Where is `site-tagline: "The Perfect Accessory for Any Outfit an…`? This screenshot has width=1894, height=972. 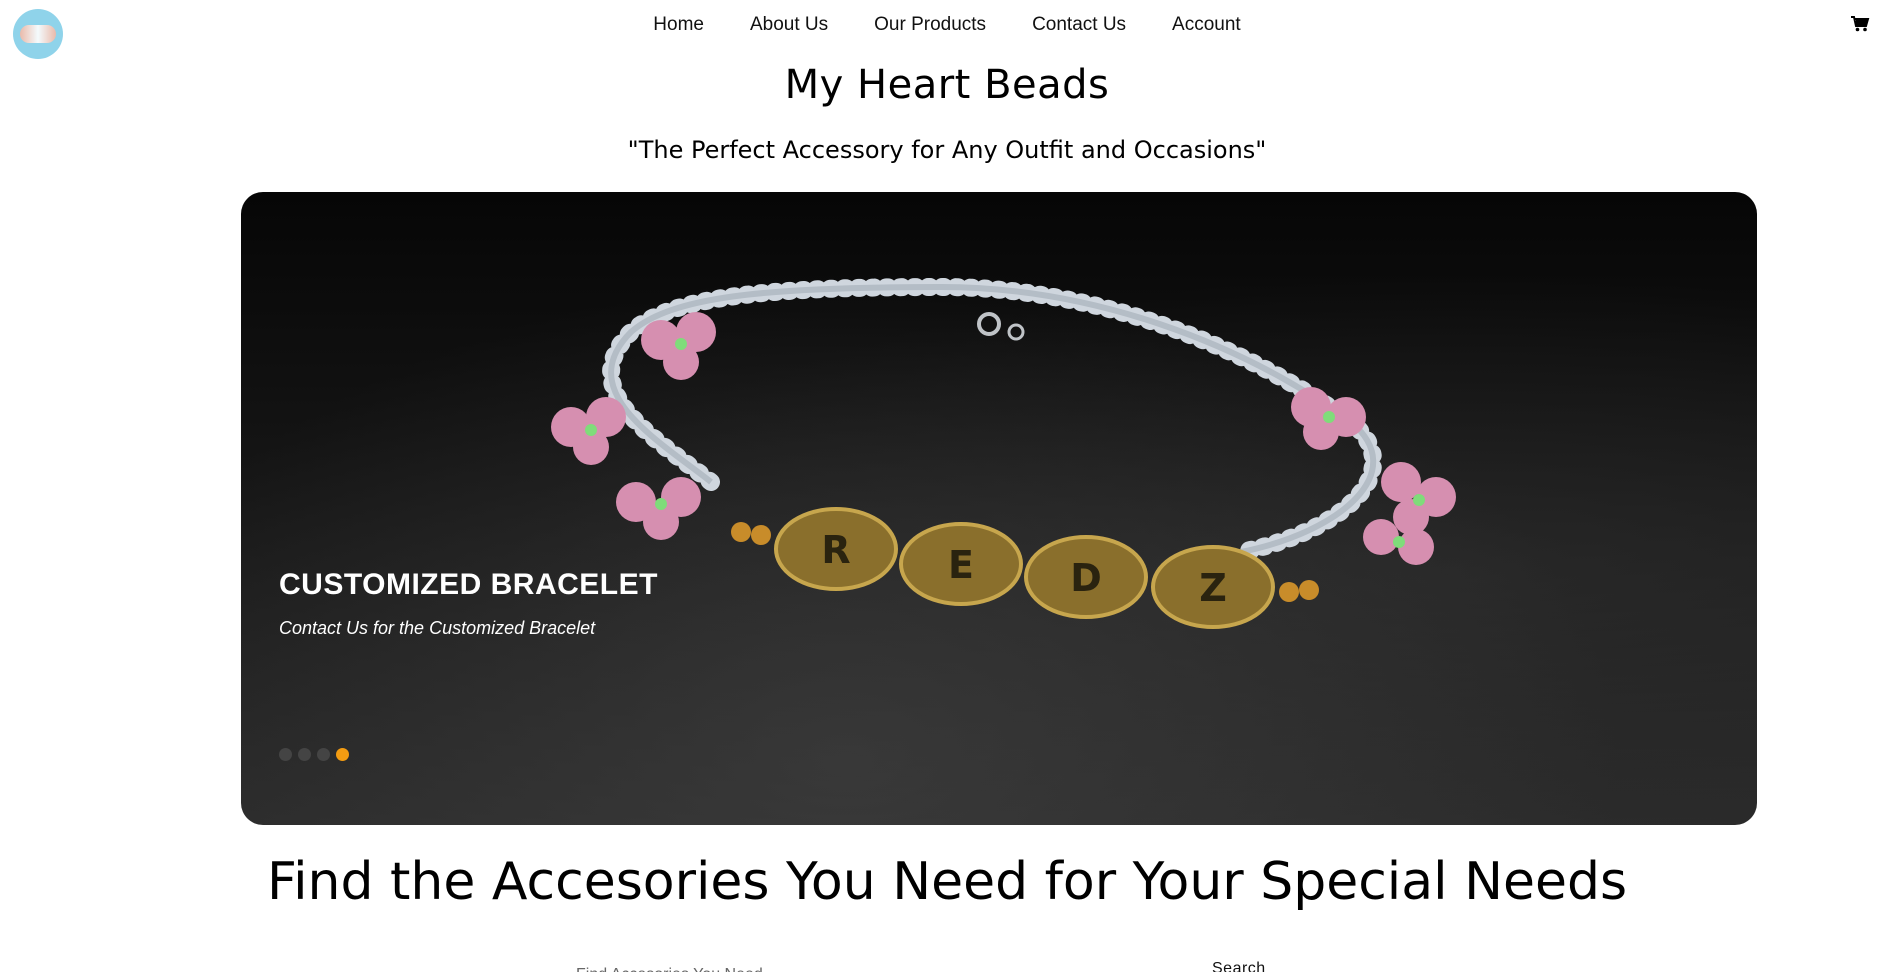 site-tagline: "The Perfect Accessory for Any Outfit an… is located at coordinates (947, 150).